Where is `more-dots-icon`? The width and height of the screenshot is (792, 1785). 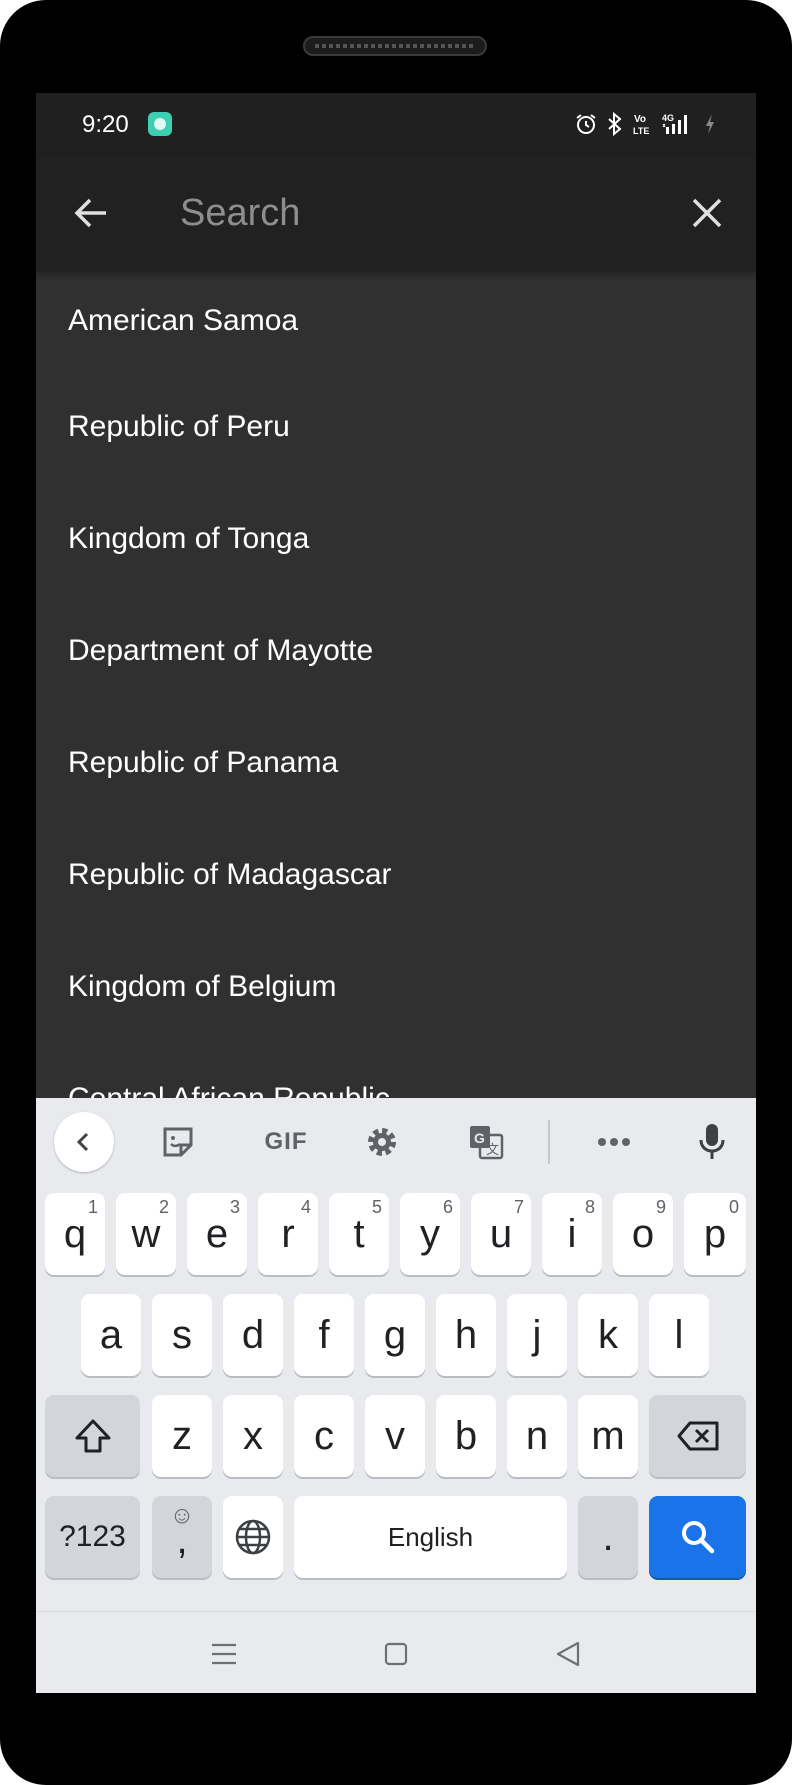 more-dots-icon is located at coordinates (614, 1142).